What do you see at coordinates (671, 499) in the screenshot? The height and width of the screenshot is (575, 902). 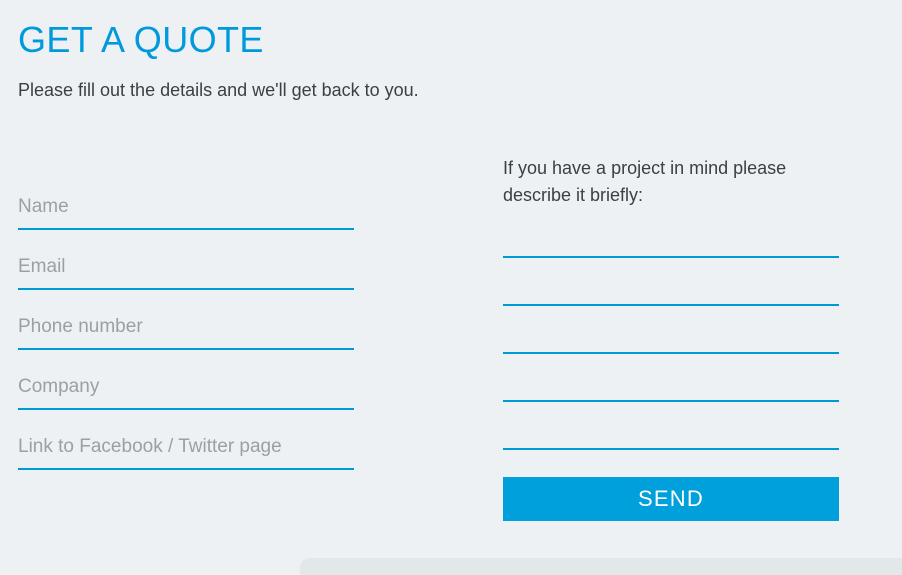 I see `send-button: SEND` at bounding box center [671, 499].